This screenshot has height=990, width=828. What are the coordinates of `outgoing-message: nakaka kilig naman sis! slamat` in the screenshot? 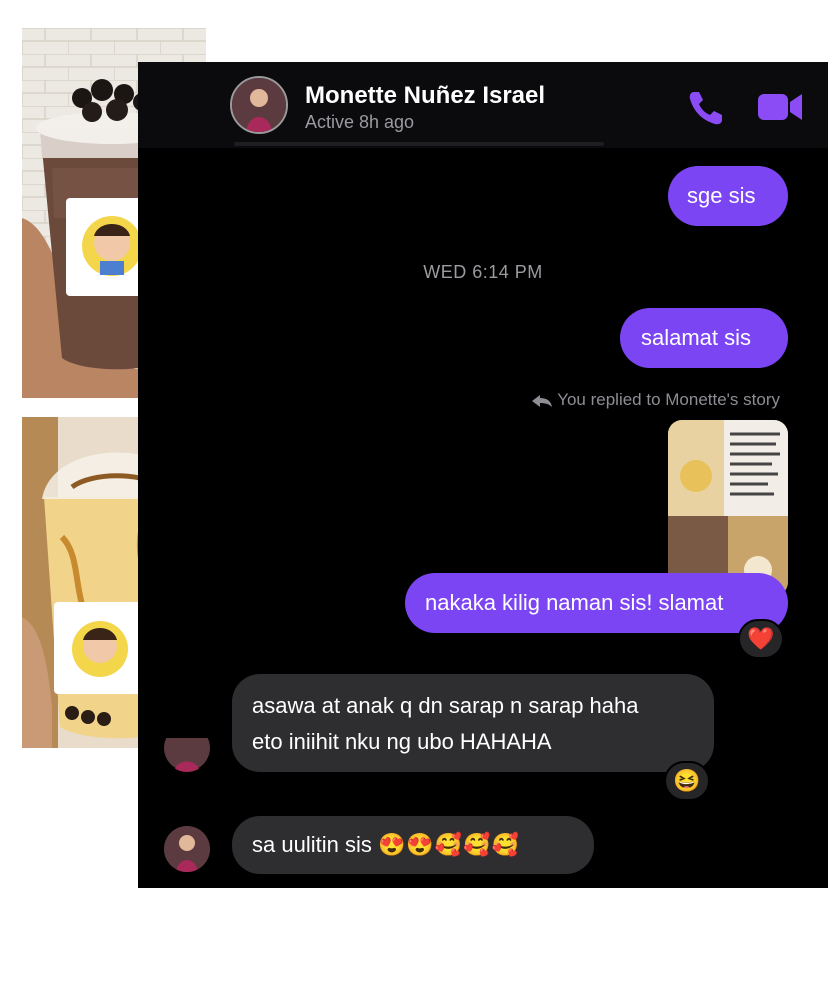 It's located at (596, 603).